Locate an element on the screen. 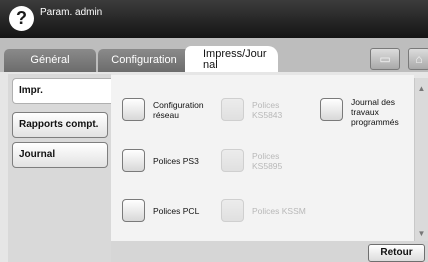 This screenshot has width=428, height=262. sidebar-item-rapports: Rapports compt. is located at coordinates (60, 125).